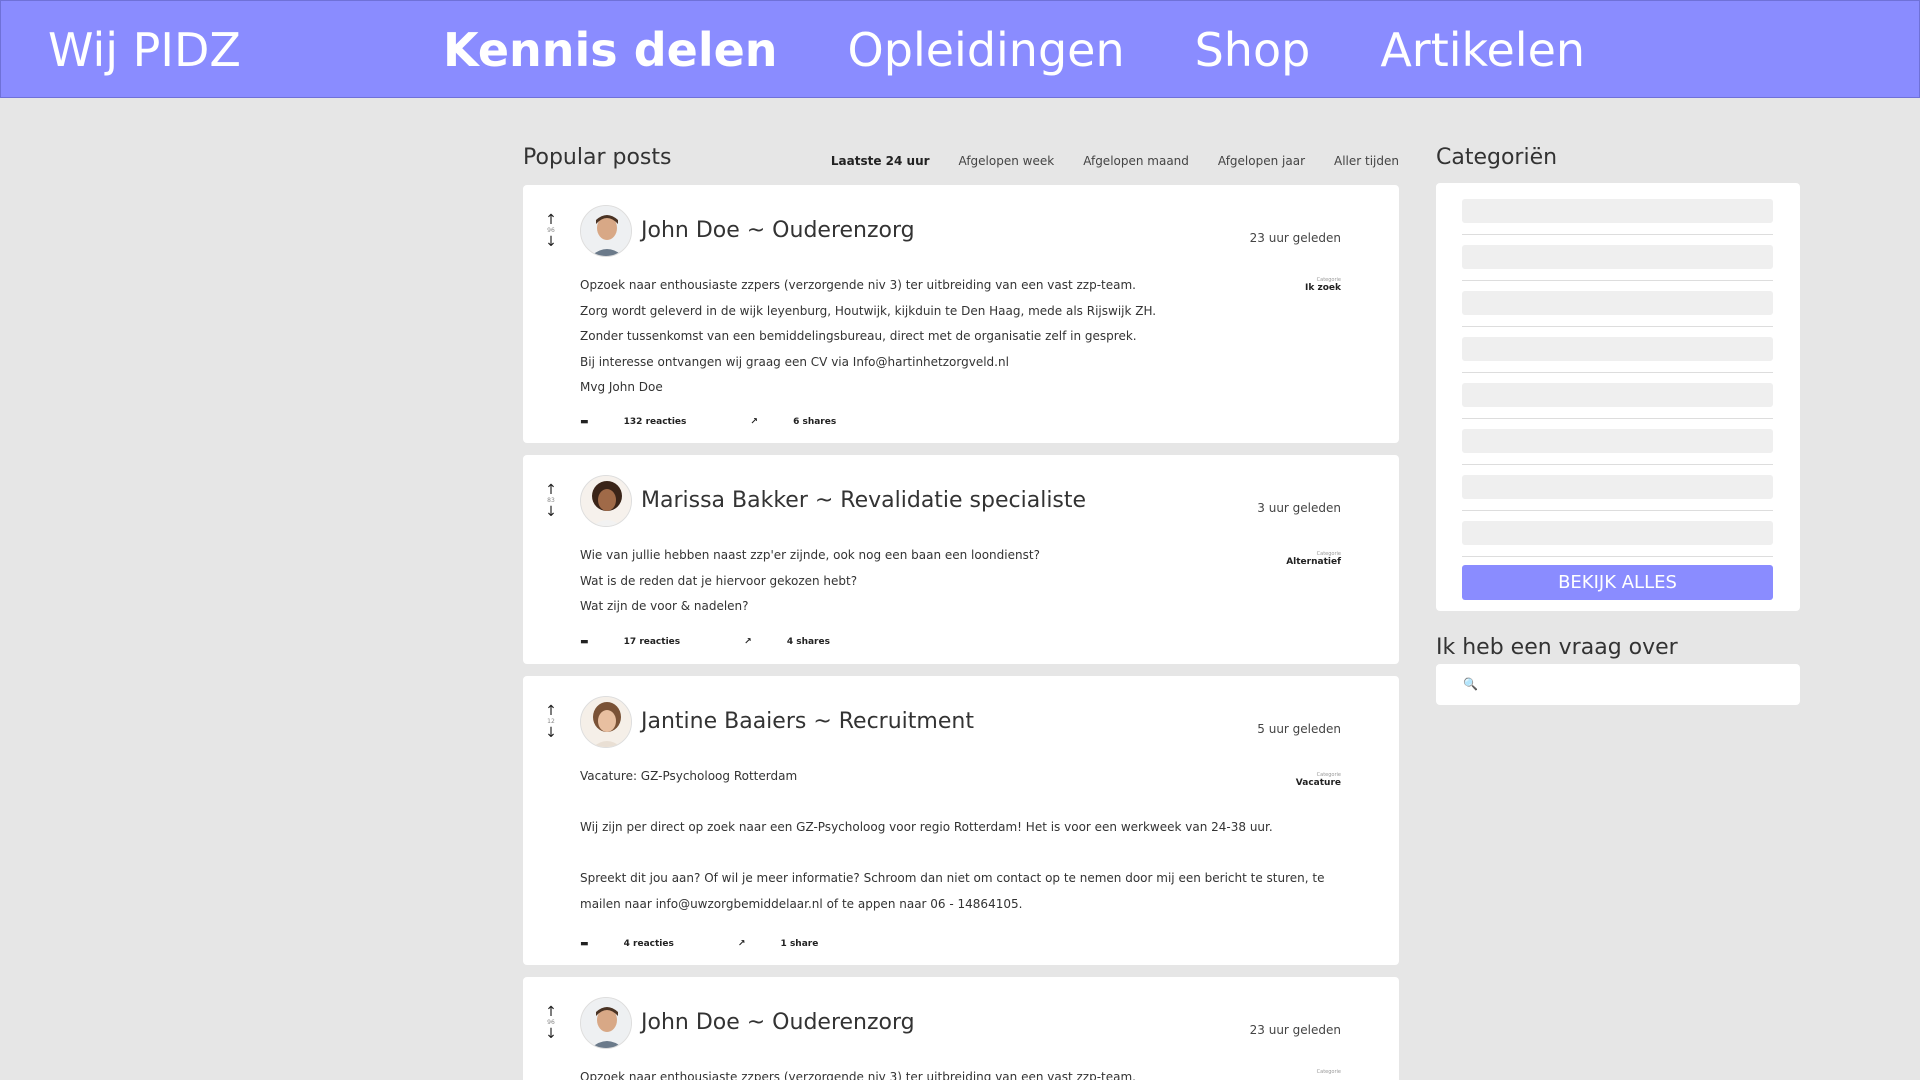 This screenshot has width=1920, height=1080. What do you see at coordinates (1631, 684) in the screenshot?
I see `search-input` at bounding box center [1631, 684].